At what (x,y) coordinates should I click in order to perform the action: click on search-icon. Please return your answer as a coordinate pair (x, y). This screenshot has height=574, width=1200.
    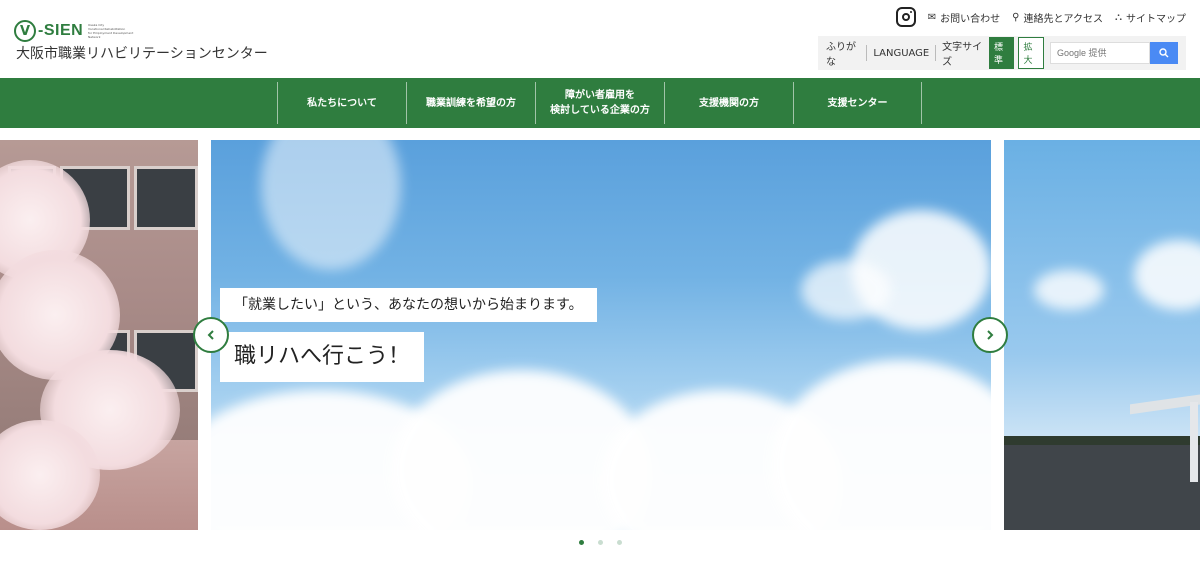
    Looking at the image, I should click on (1164, 53).